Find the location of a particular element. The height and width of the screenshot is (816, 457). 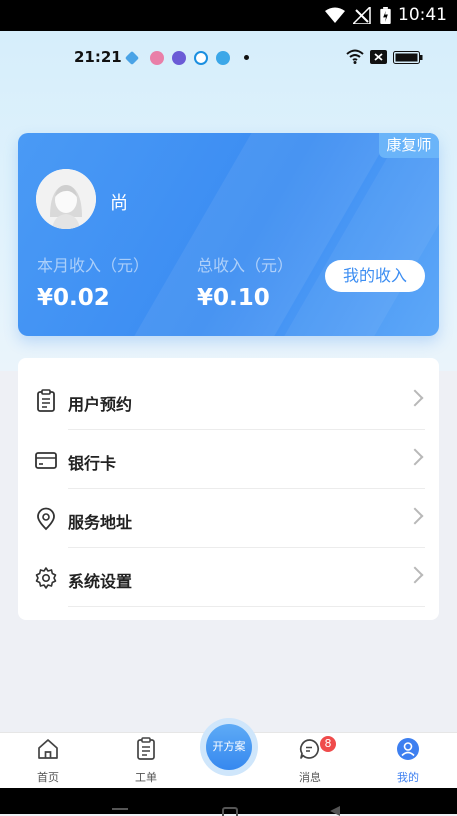

location-icon is located at coordinates (46, 519).